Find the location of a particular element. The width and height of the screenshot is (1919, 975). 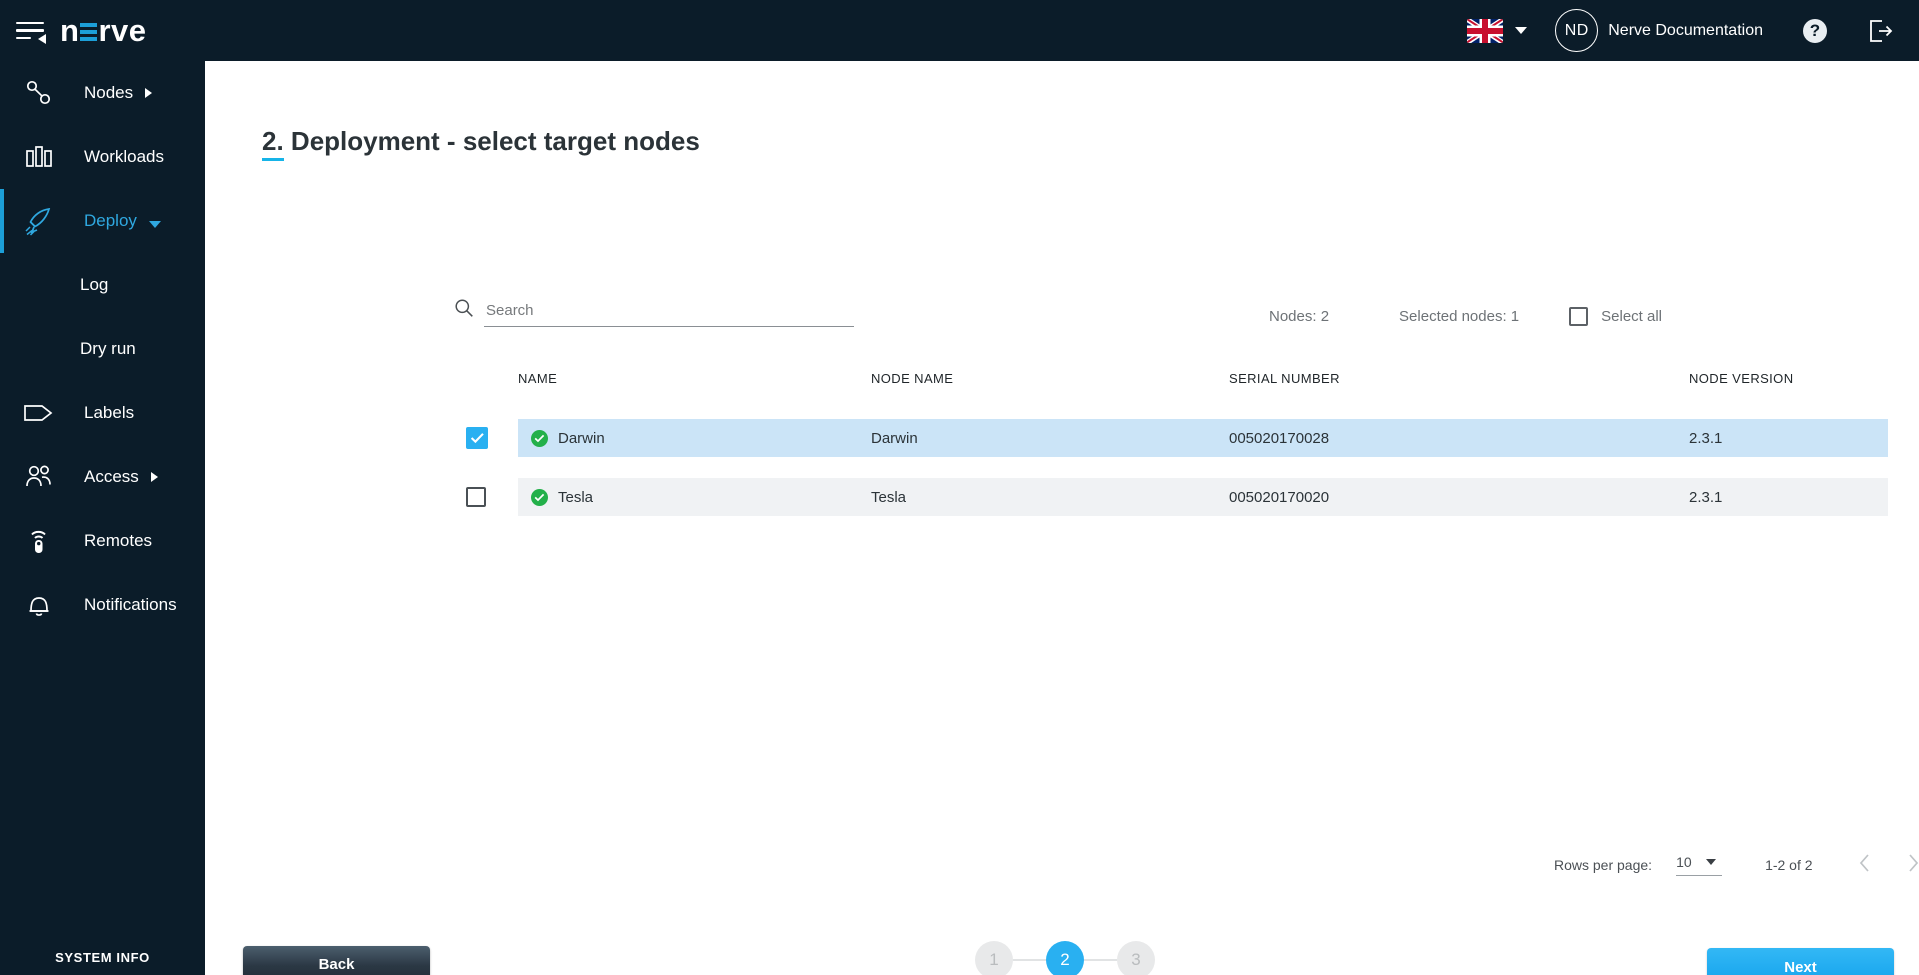

step-label: 3 is located at coordinates (1136, 959).